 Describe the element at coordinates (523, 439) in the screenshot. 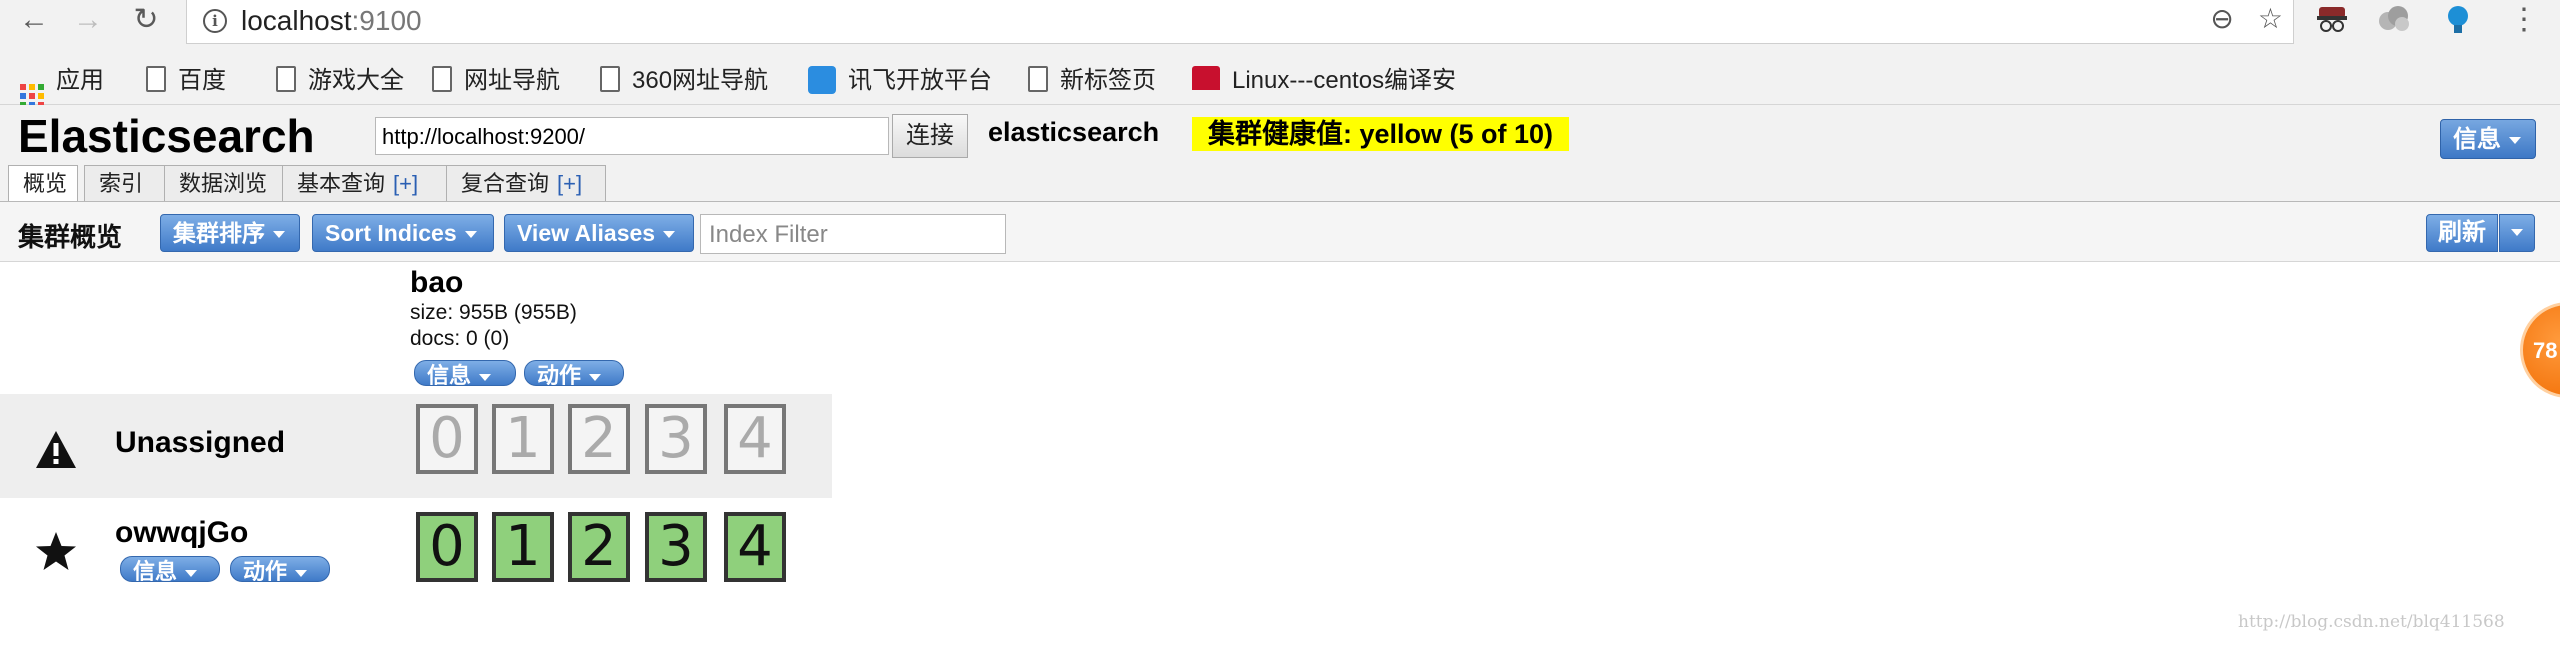

I see `shard-unassigned: 1` at that location.